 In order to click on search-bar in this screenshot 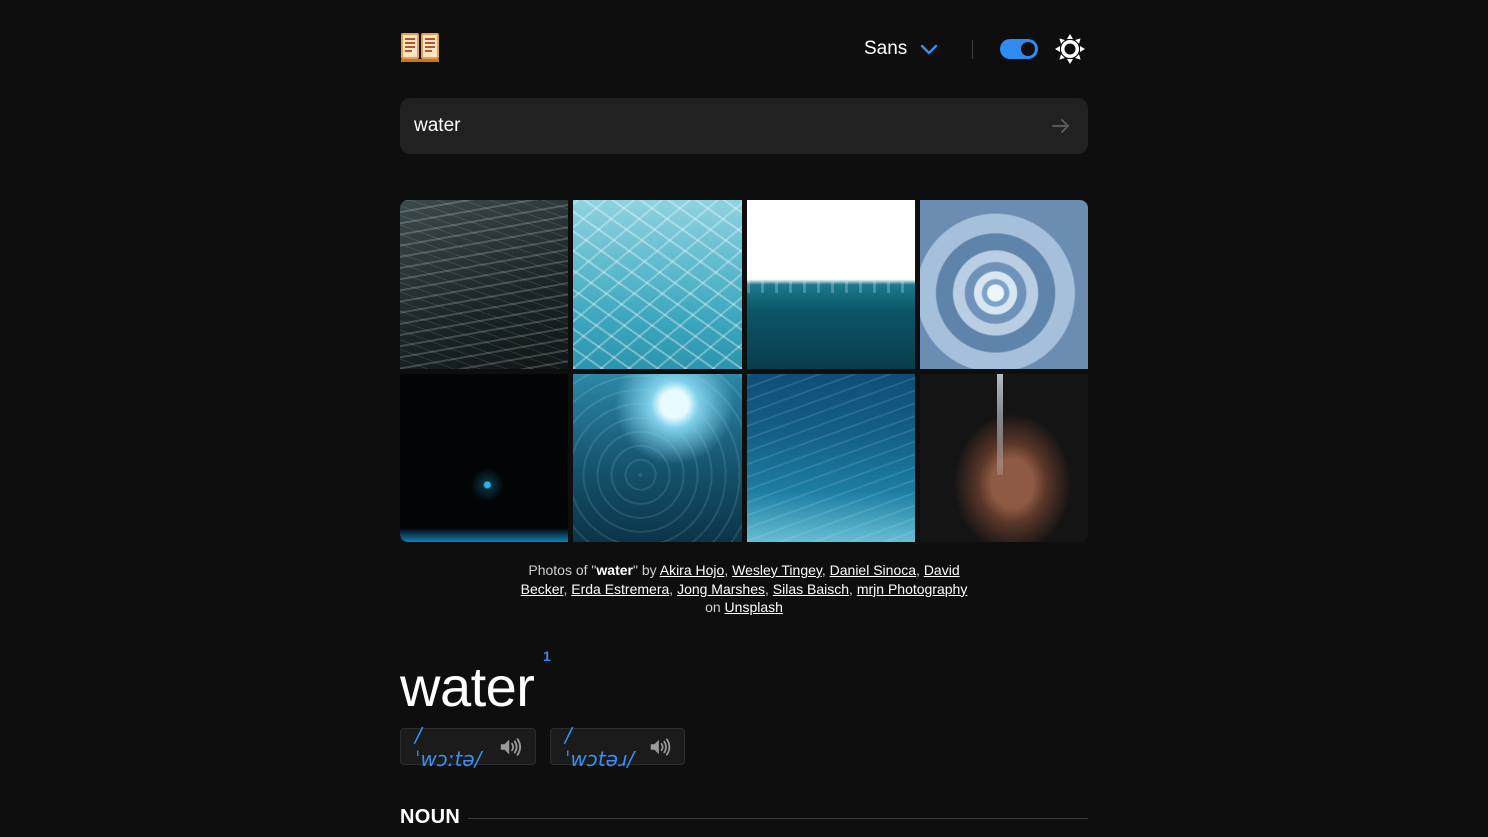, I will do `click(744, 126)`.